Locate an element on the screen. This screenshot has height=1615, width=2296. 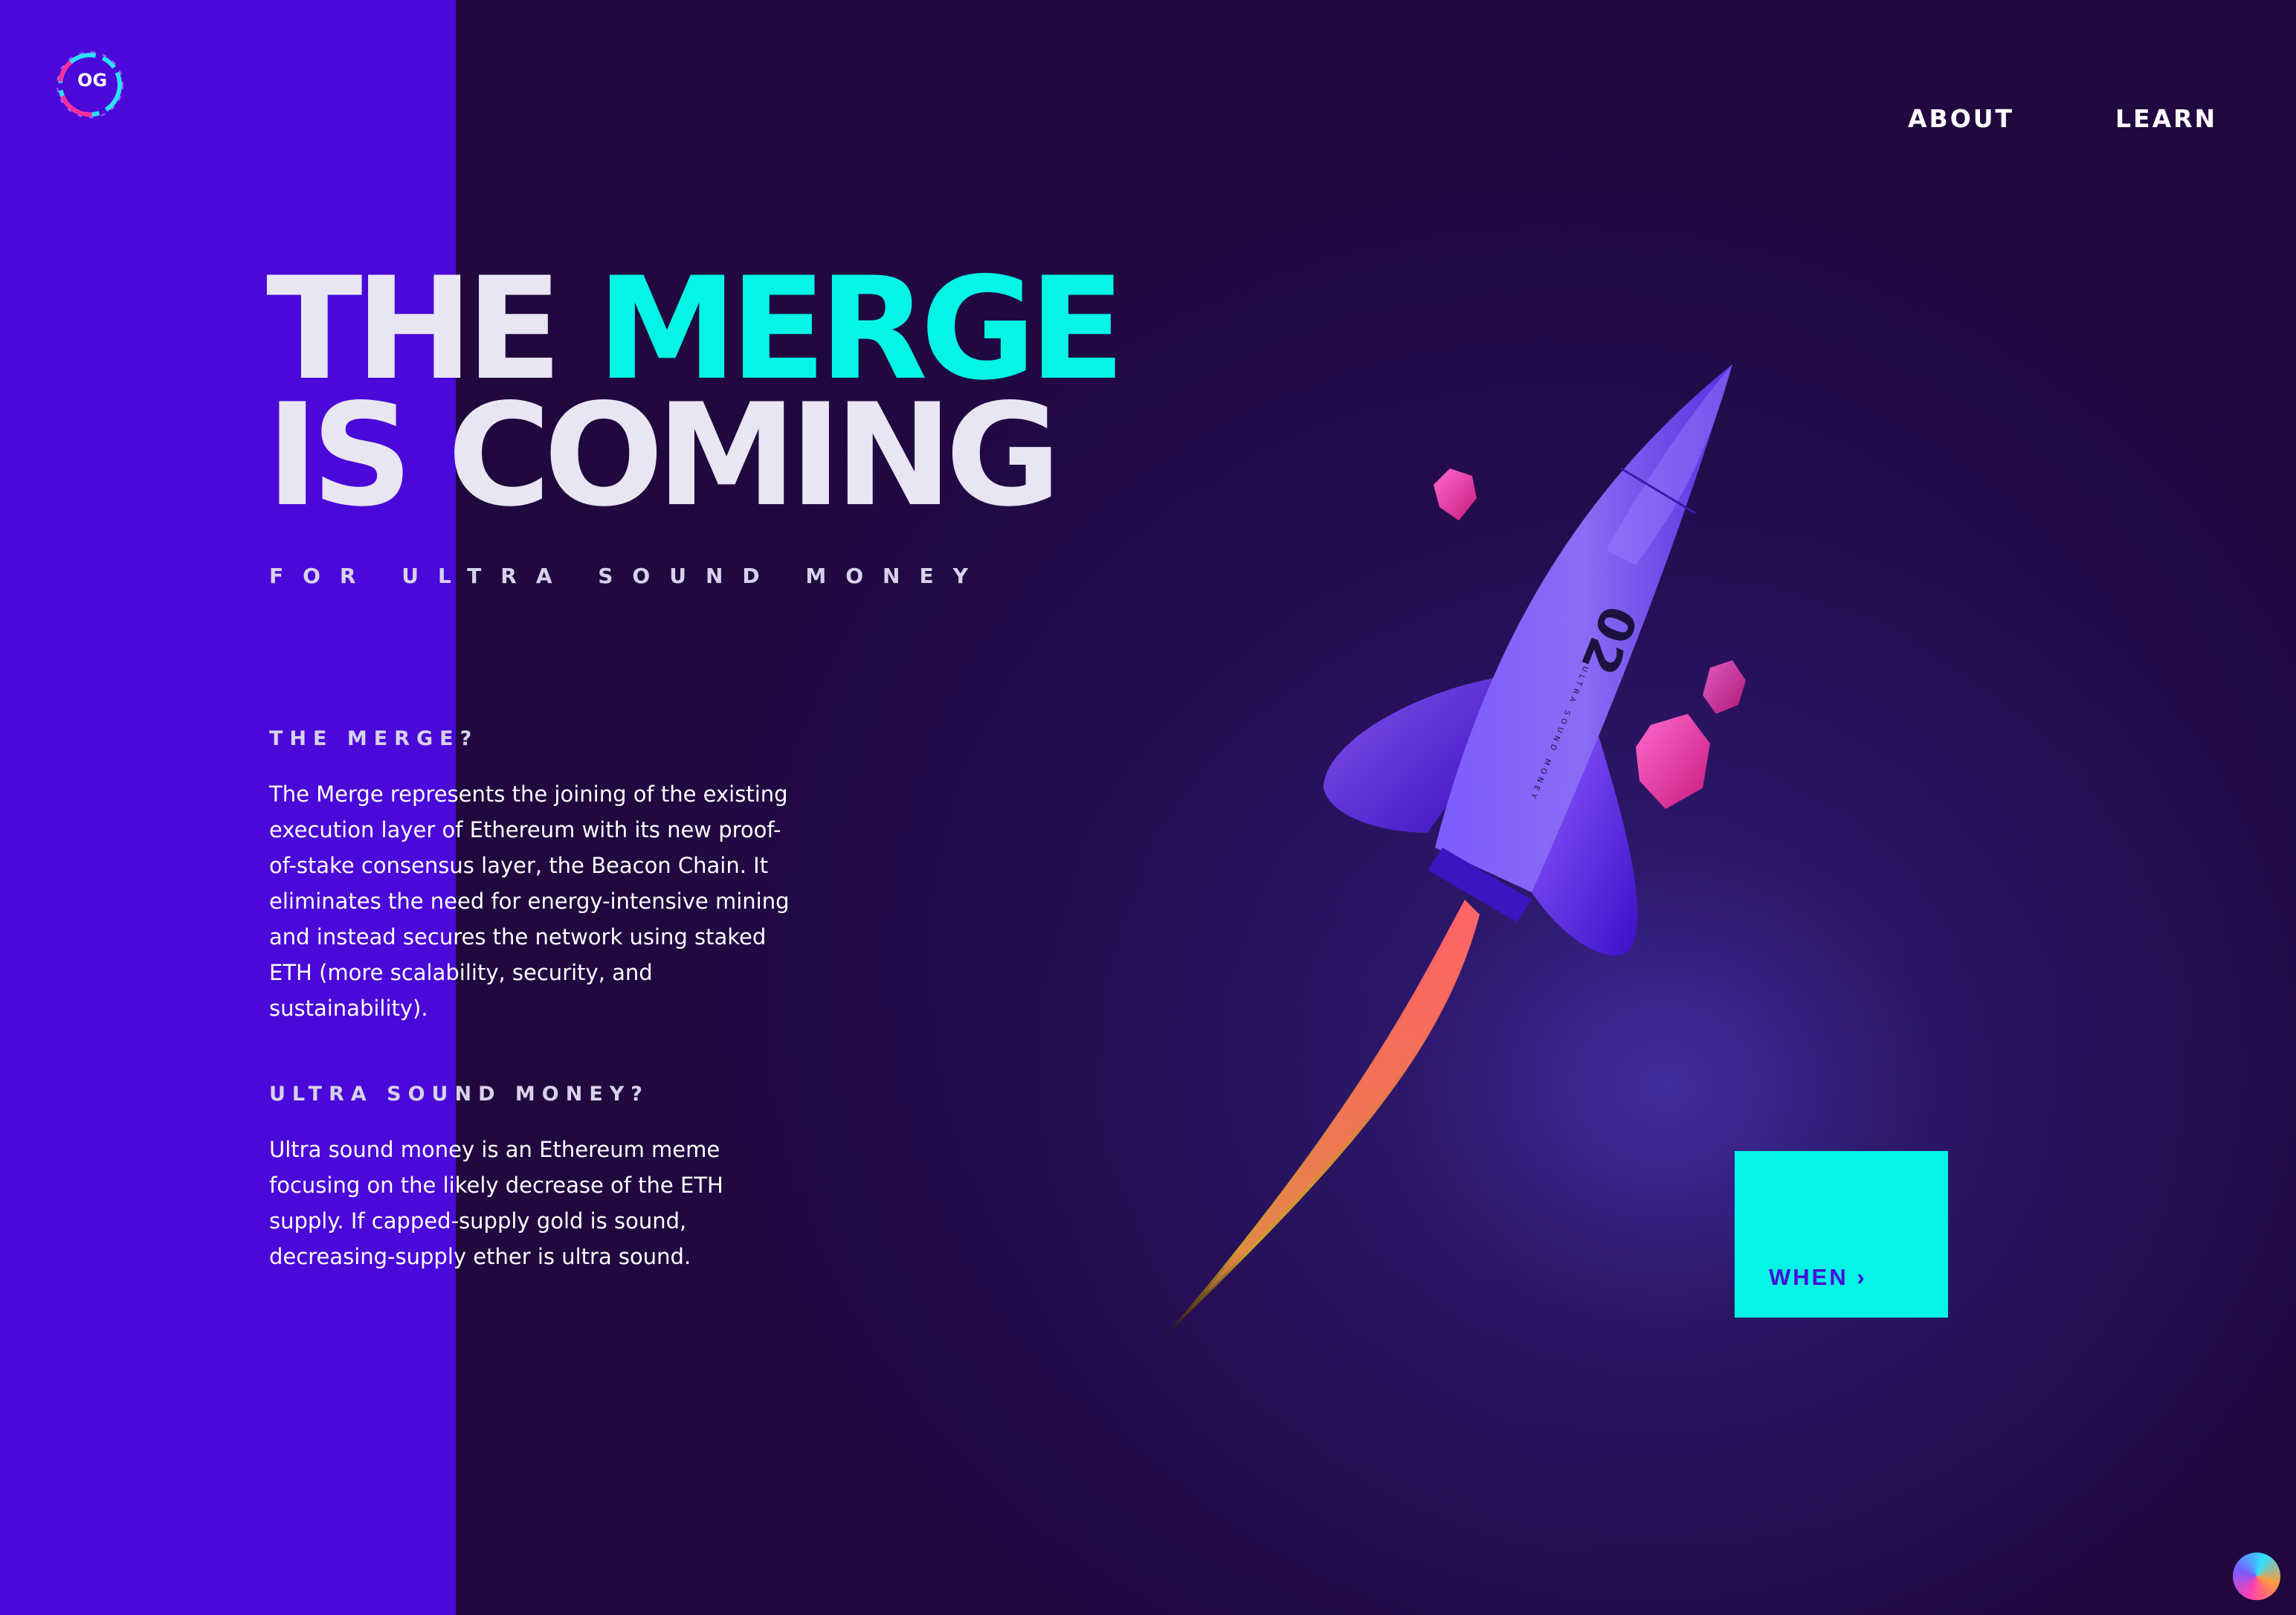
section-title-ultra-sound: ULTRA SOUND MONEY? is located at coordinates (459, 1094).